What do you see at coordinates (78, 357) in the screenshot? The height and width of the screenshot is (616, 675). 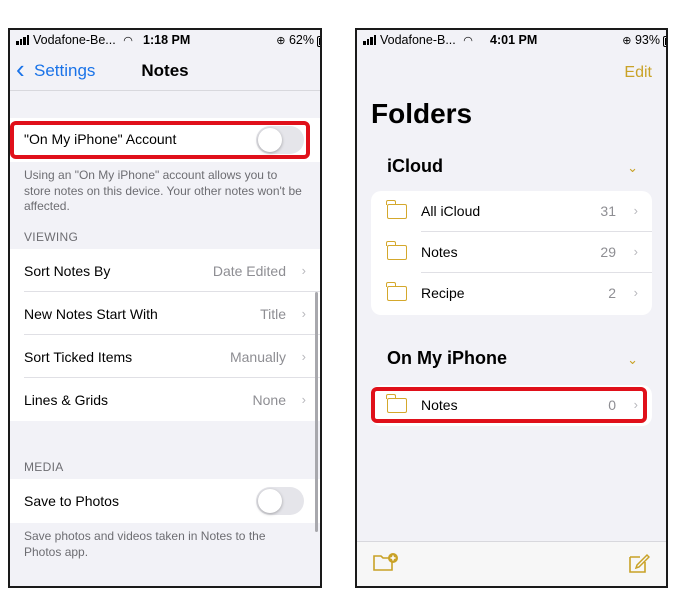 I see `row-label: Sort Ticked Items` at bounding box center [78, 357].